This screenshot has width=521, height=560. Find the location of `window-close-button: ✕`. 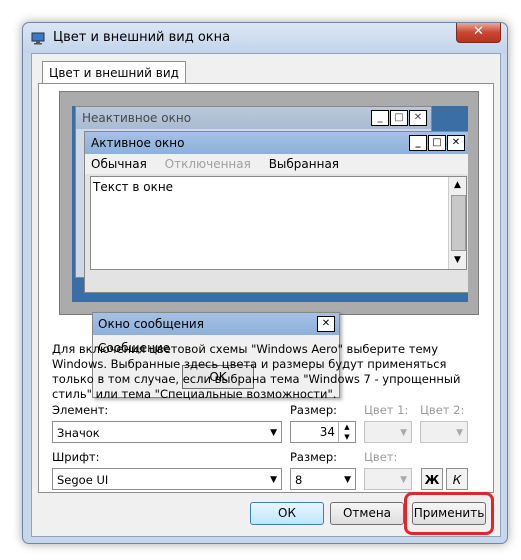

window-close-button: ✕ is located at coordinates (478, 33).